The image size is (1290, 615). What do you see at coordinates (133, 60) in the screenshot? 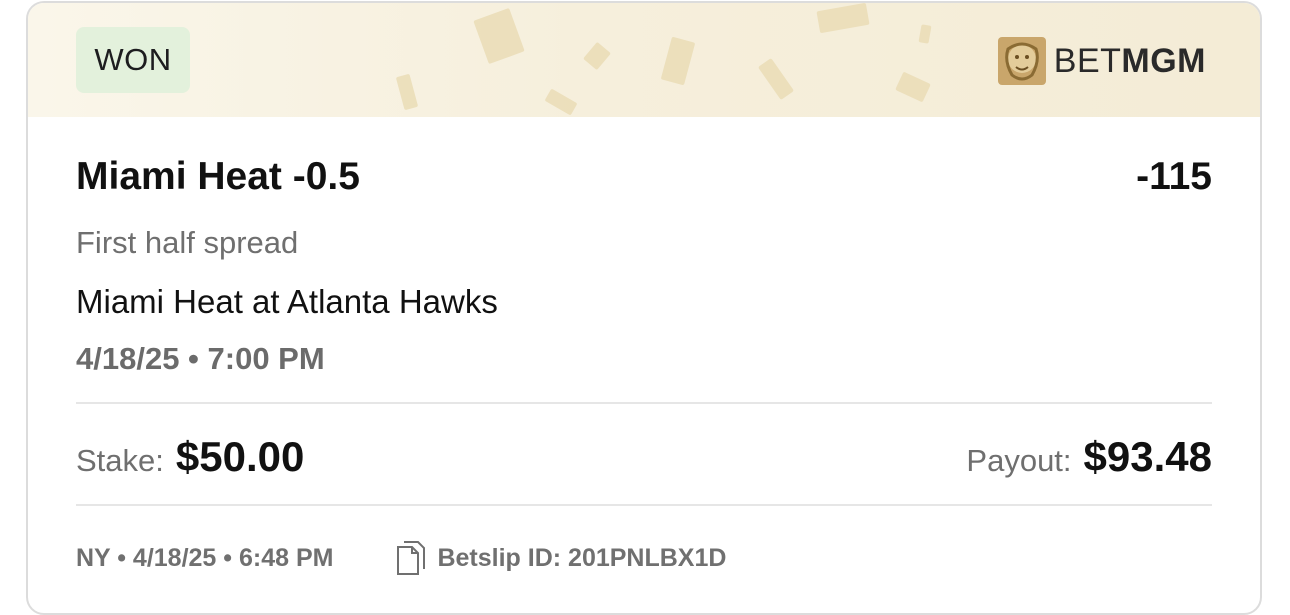
I see `status-badge: WON` at bounding box center [133, 60].